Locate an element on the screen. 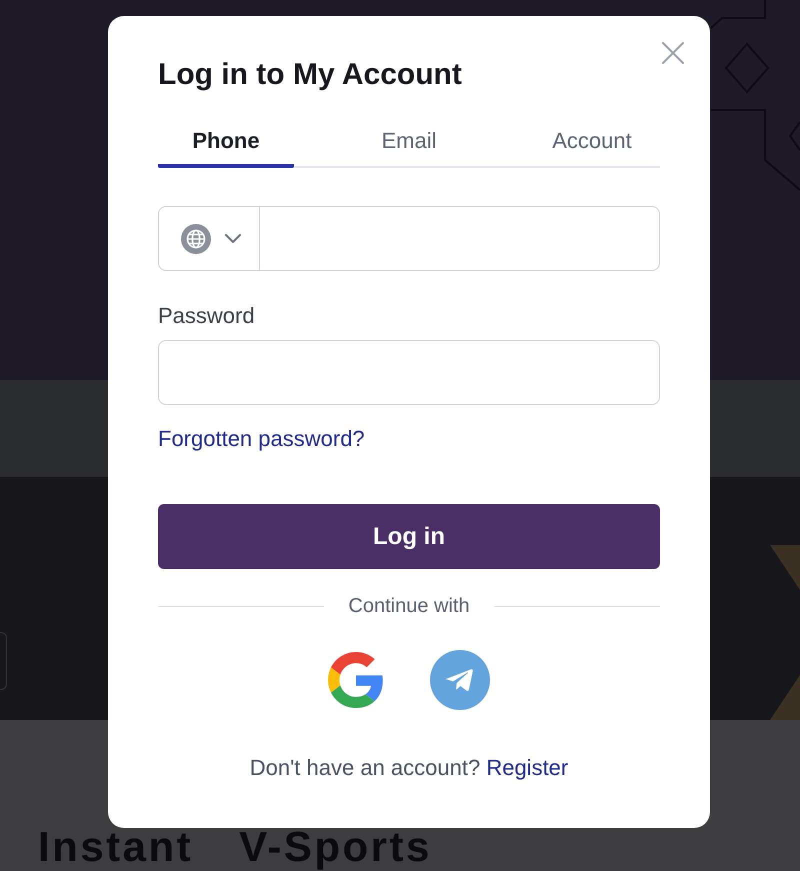  forgot-password-link: Forgotten password? is located at coordinates (261, 439).